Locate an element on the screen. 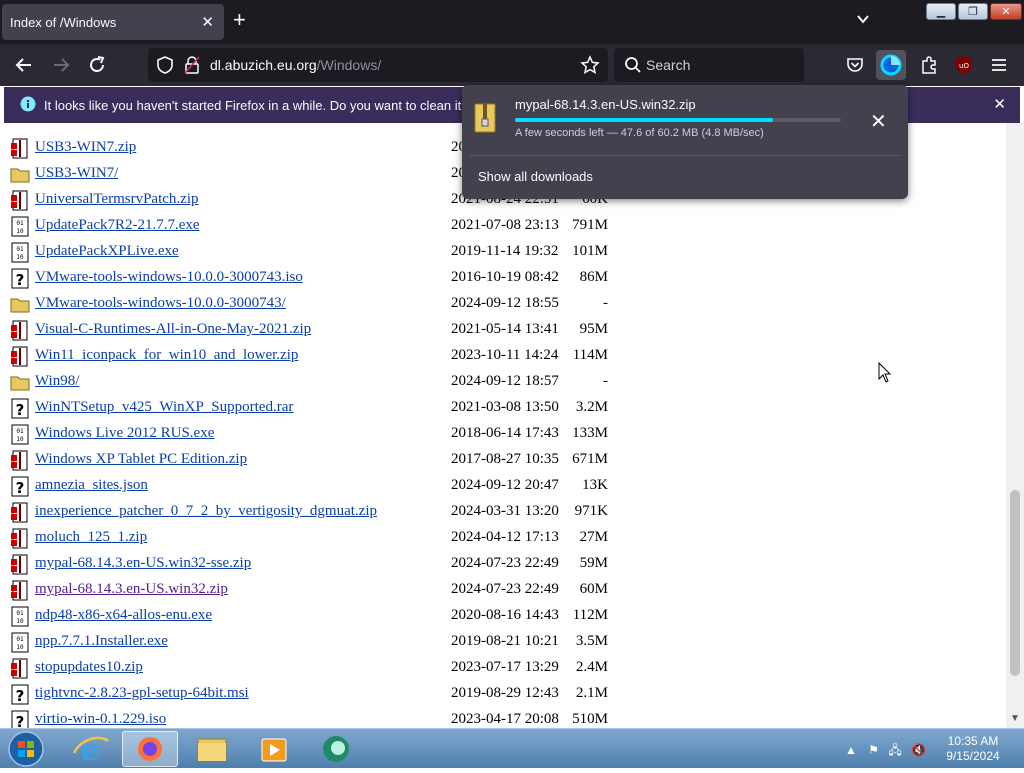  file-link: moluch_125_1.zip is located at coordinates (91, 537).